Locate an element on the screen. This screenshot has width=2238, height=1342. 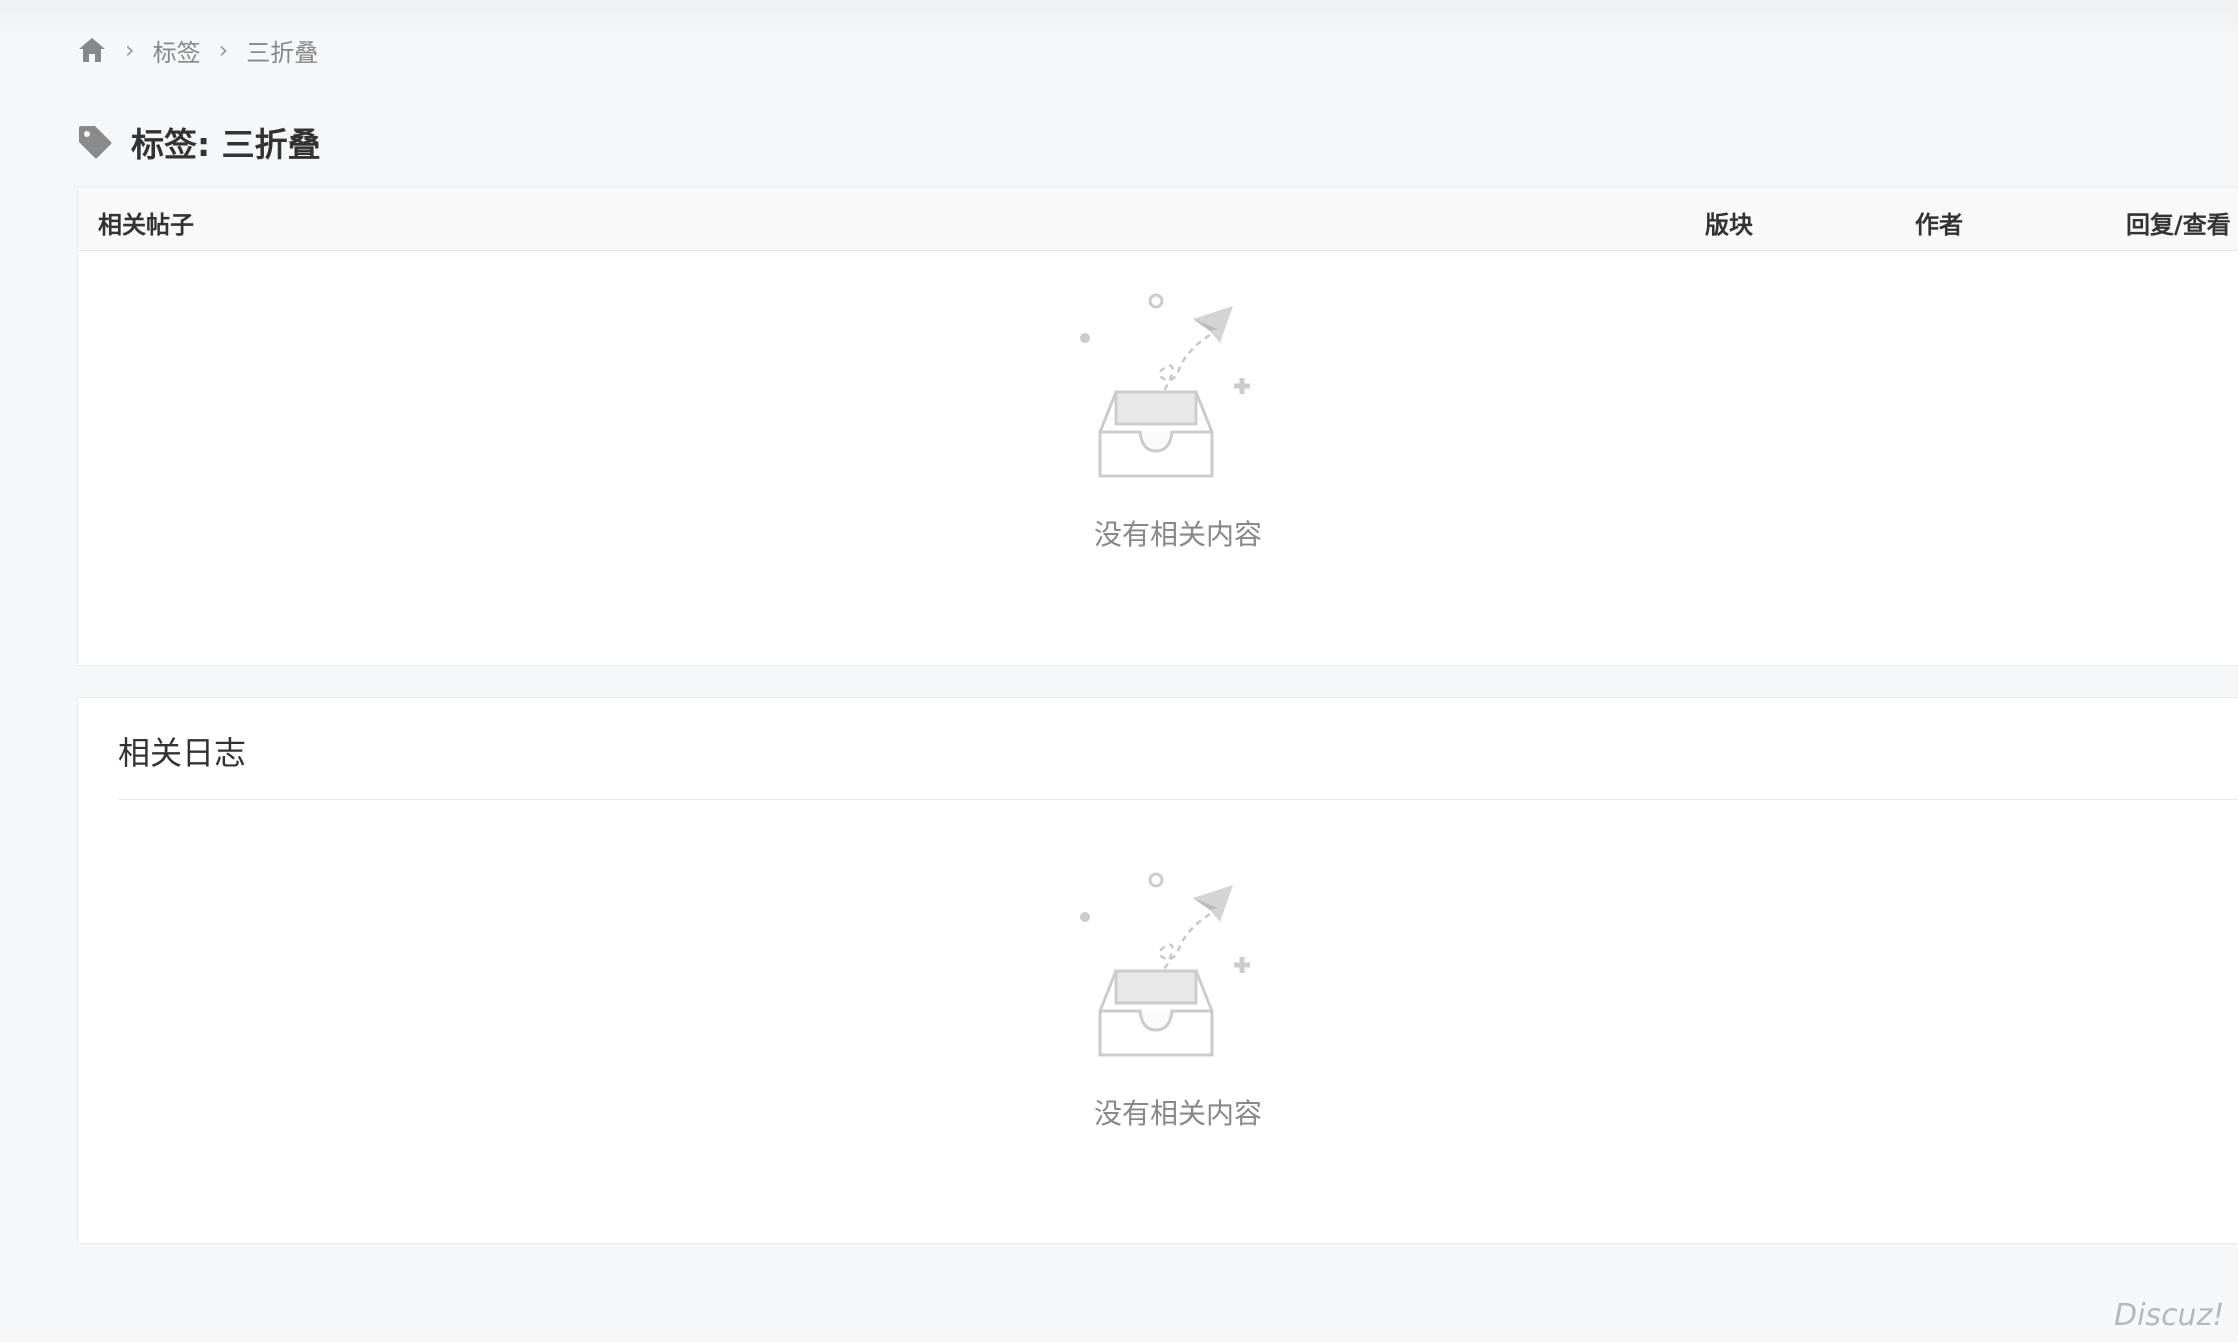
column-header-forum: 版块 is located at coordinates (1729, 225).